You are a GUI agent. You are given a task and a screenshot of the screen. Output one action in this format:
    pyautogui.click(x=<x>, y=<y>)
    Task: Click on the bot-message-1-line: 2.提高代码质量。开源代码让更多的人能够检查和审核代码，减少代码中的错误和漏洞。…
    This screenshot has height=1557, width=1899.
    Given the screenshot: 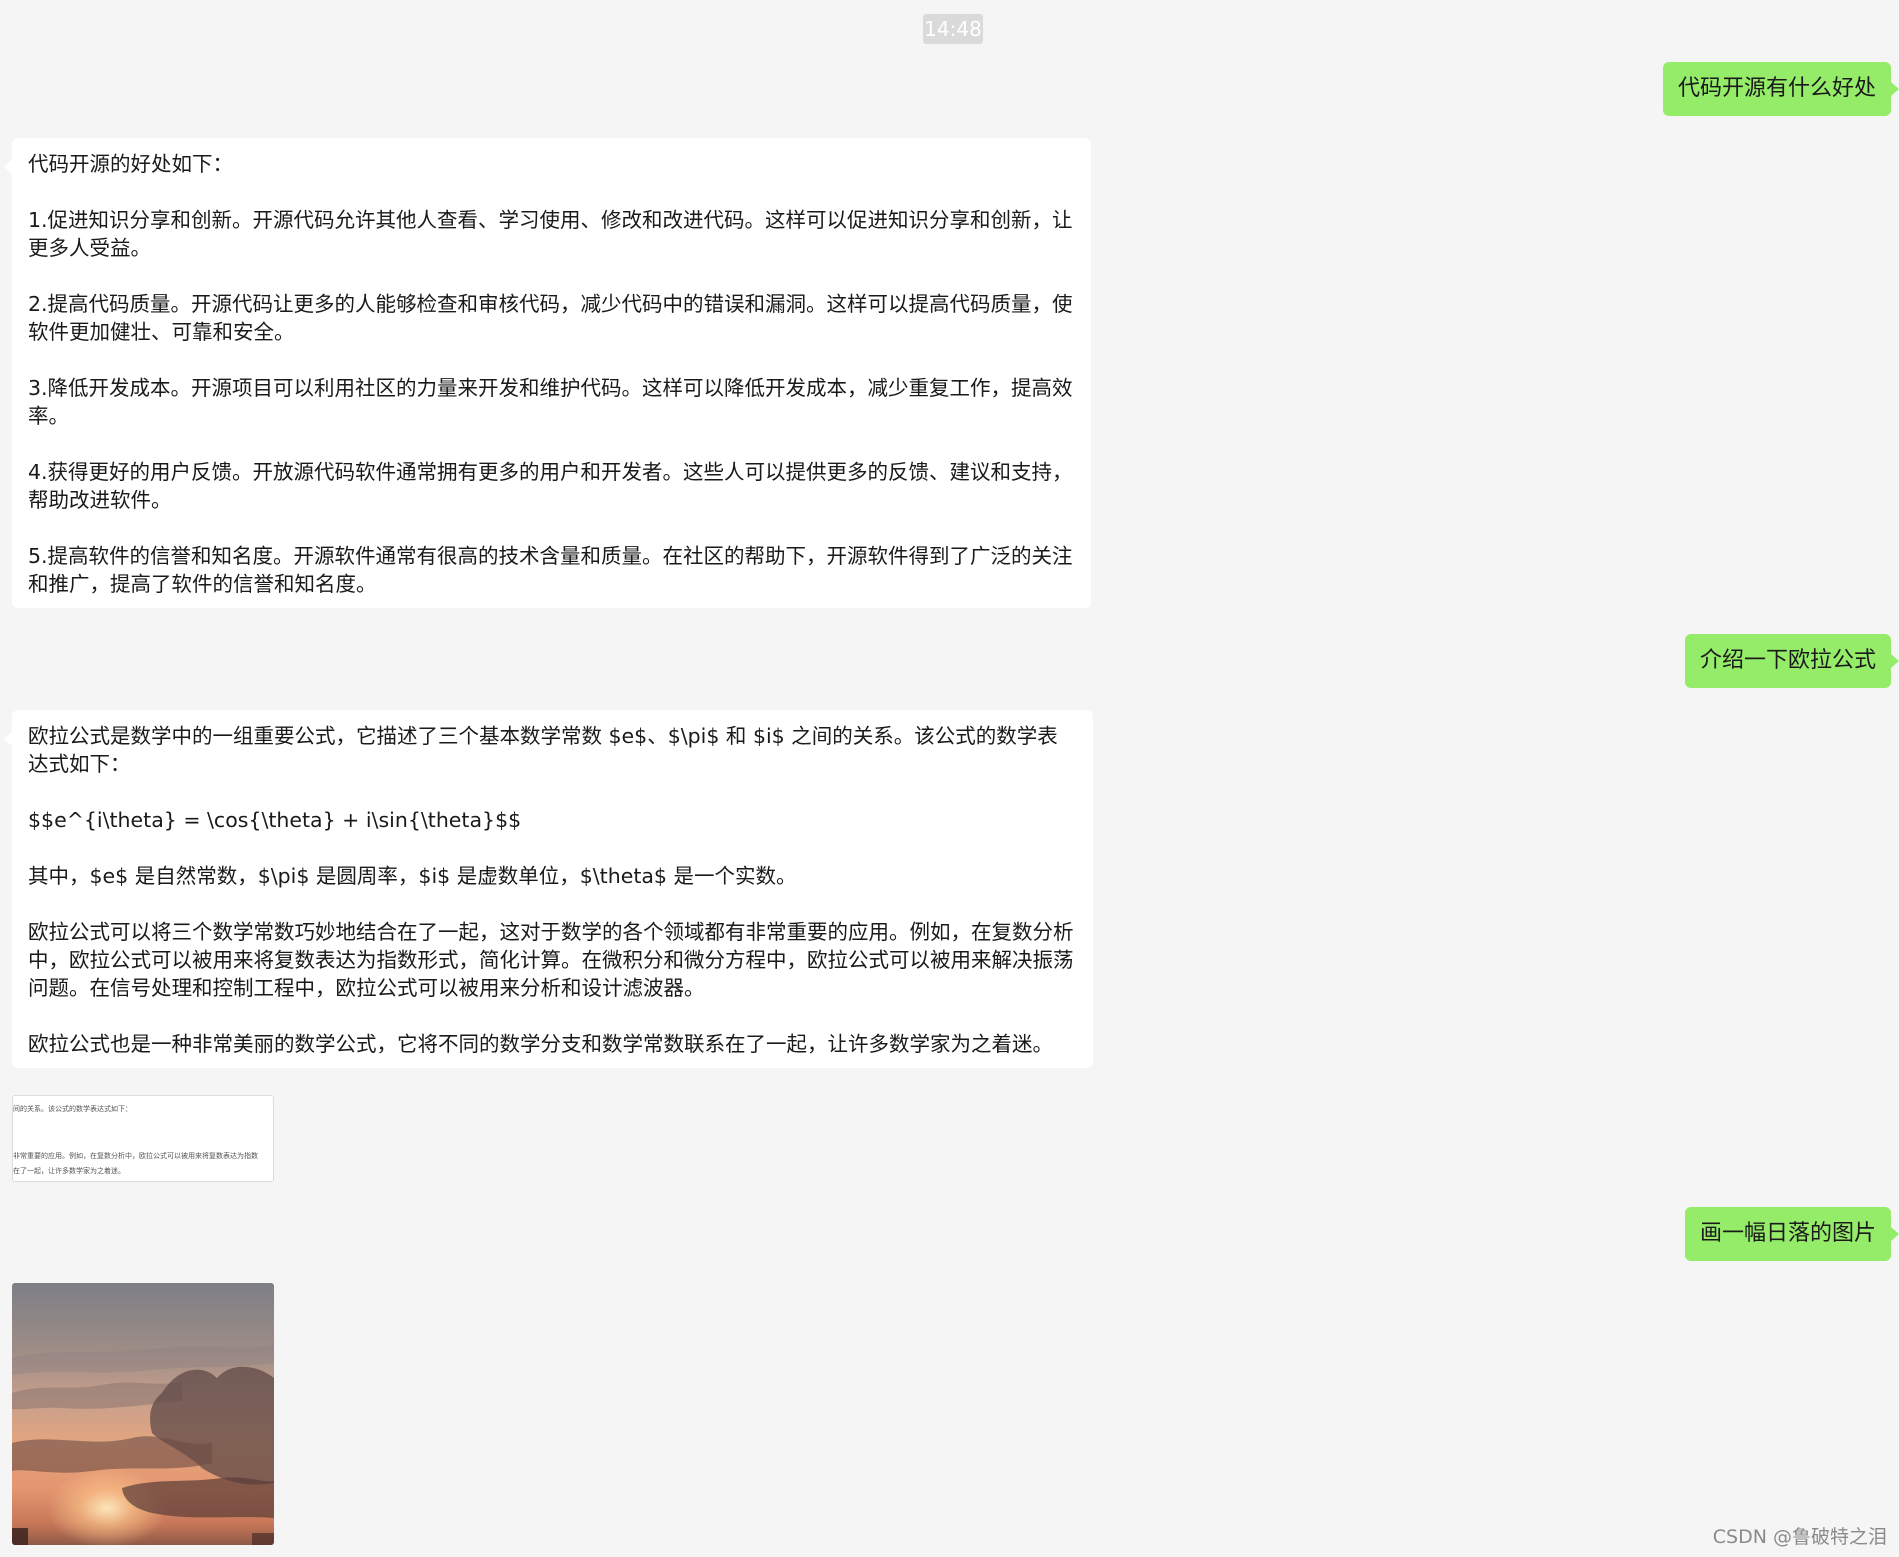 What is the action you would take?
    pyautogui.click(x=550, y=318)
    